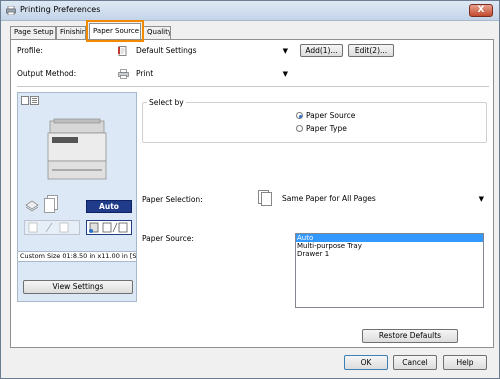 The height and width of the screenshot is (379, 500). I want to click on profile-dropdown: Default Settings ▼, so click(203, 51).